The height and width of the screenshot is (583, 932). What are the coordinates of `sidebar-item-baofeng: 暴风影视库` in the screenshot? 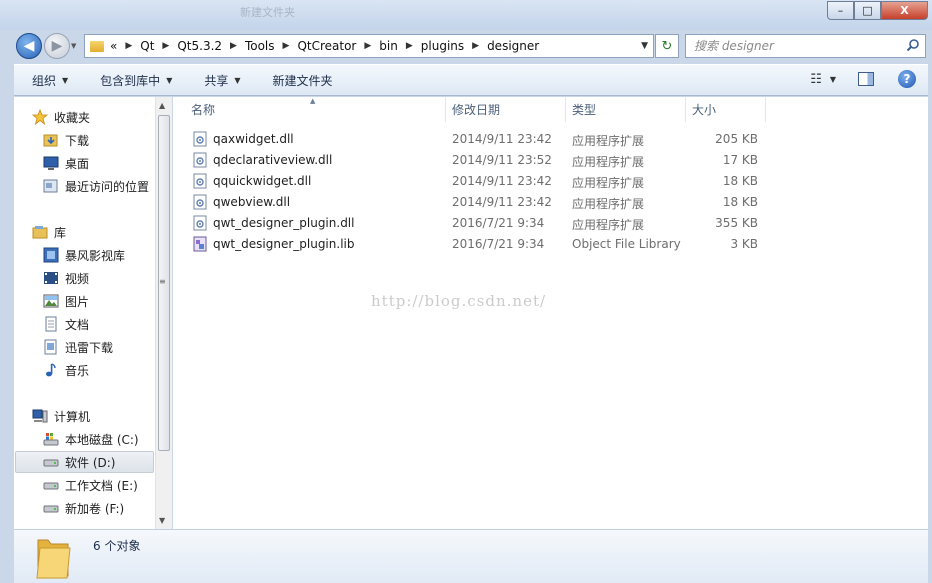 It's located at (107, 255).